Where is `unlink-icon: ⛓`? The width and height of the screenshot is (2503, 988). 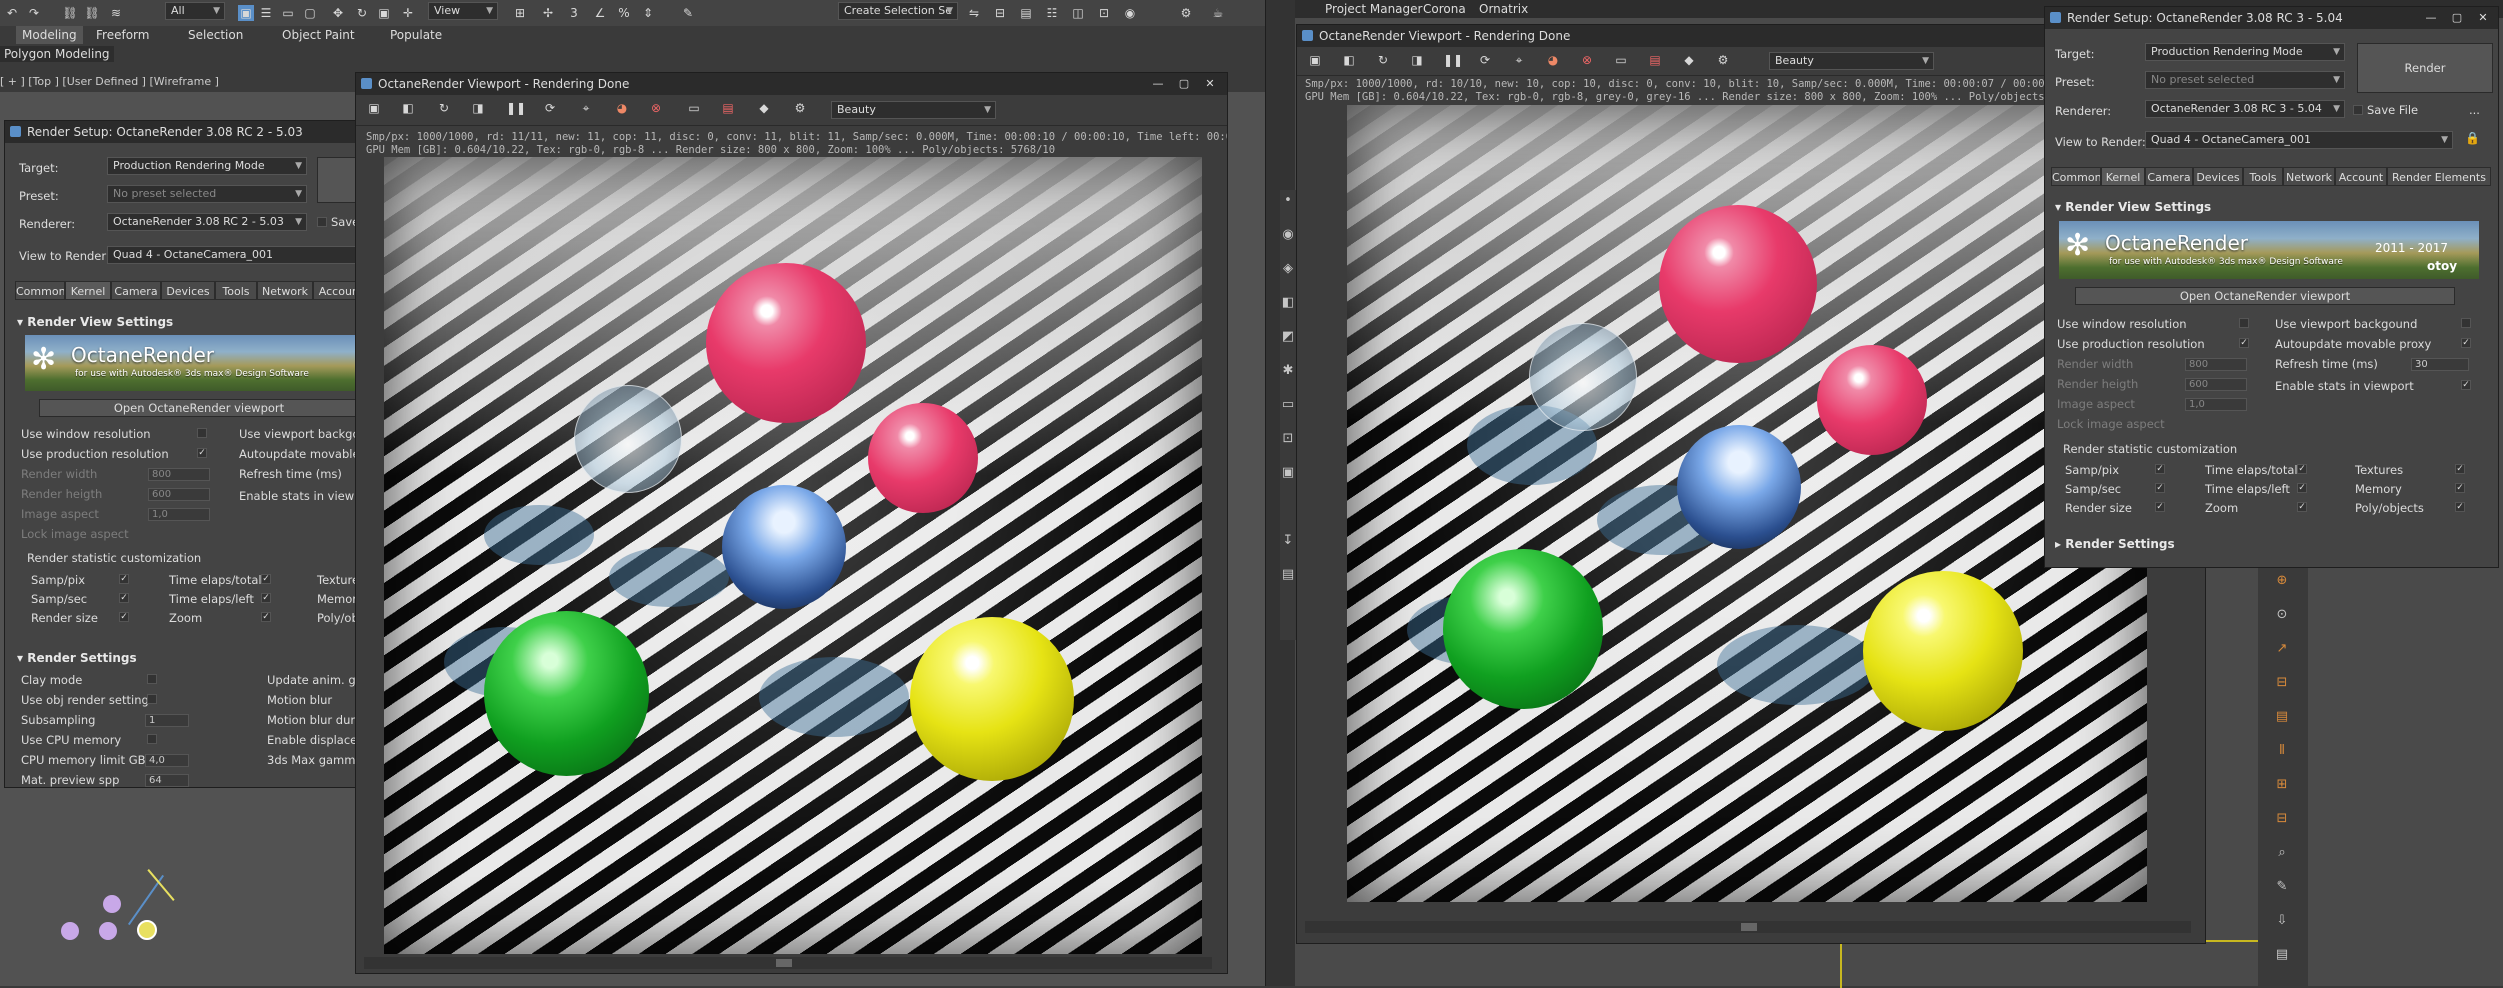 unlink-icon: ⛓ is located at coordinates (92, 13).